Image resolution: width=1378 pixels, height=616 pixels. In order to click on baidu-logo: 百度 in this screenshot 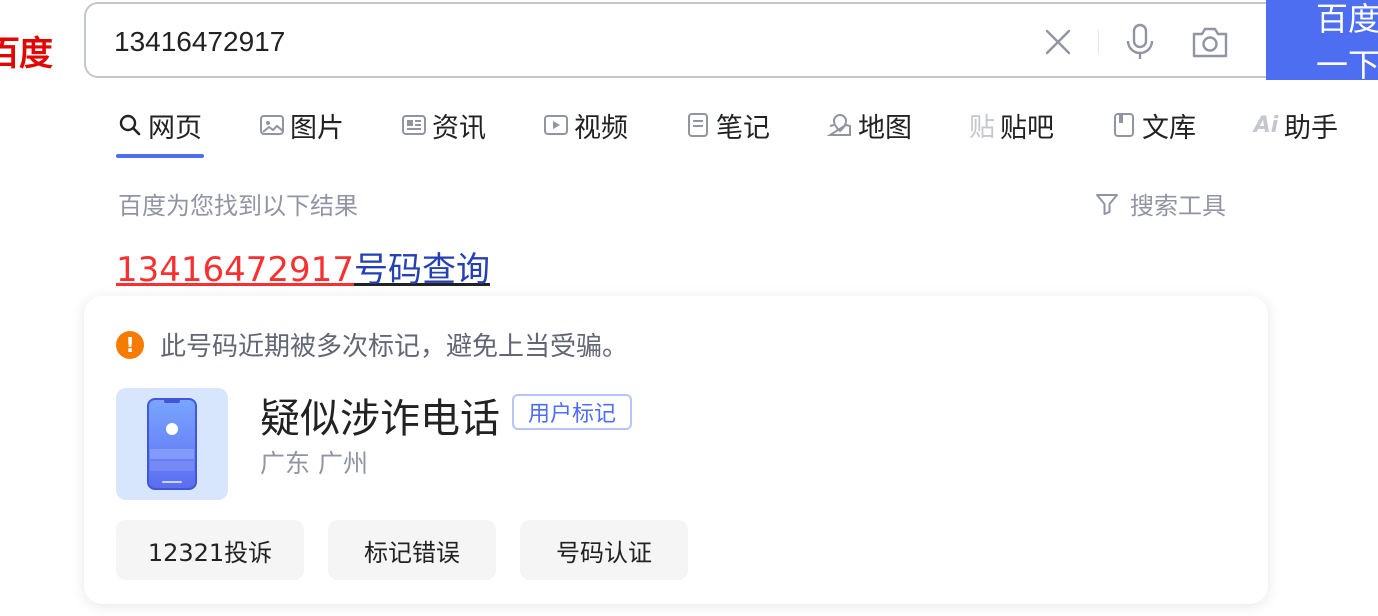, I will do `click(29, 49)`.